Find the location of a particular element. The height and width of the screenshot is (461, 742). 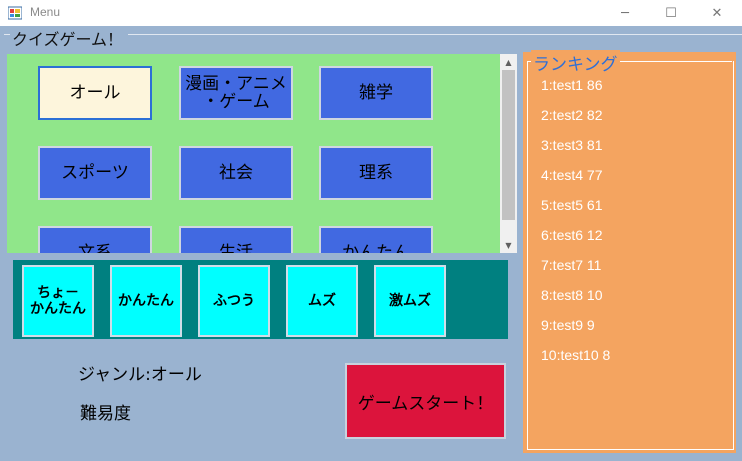

ranking-title: ランキング is located at coordinates (575, 62).